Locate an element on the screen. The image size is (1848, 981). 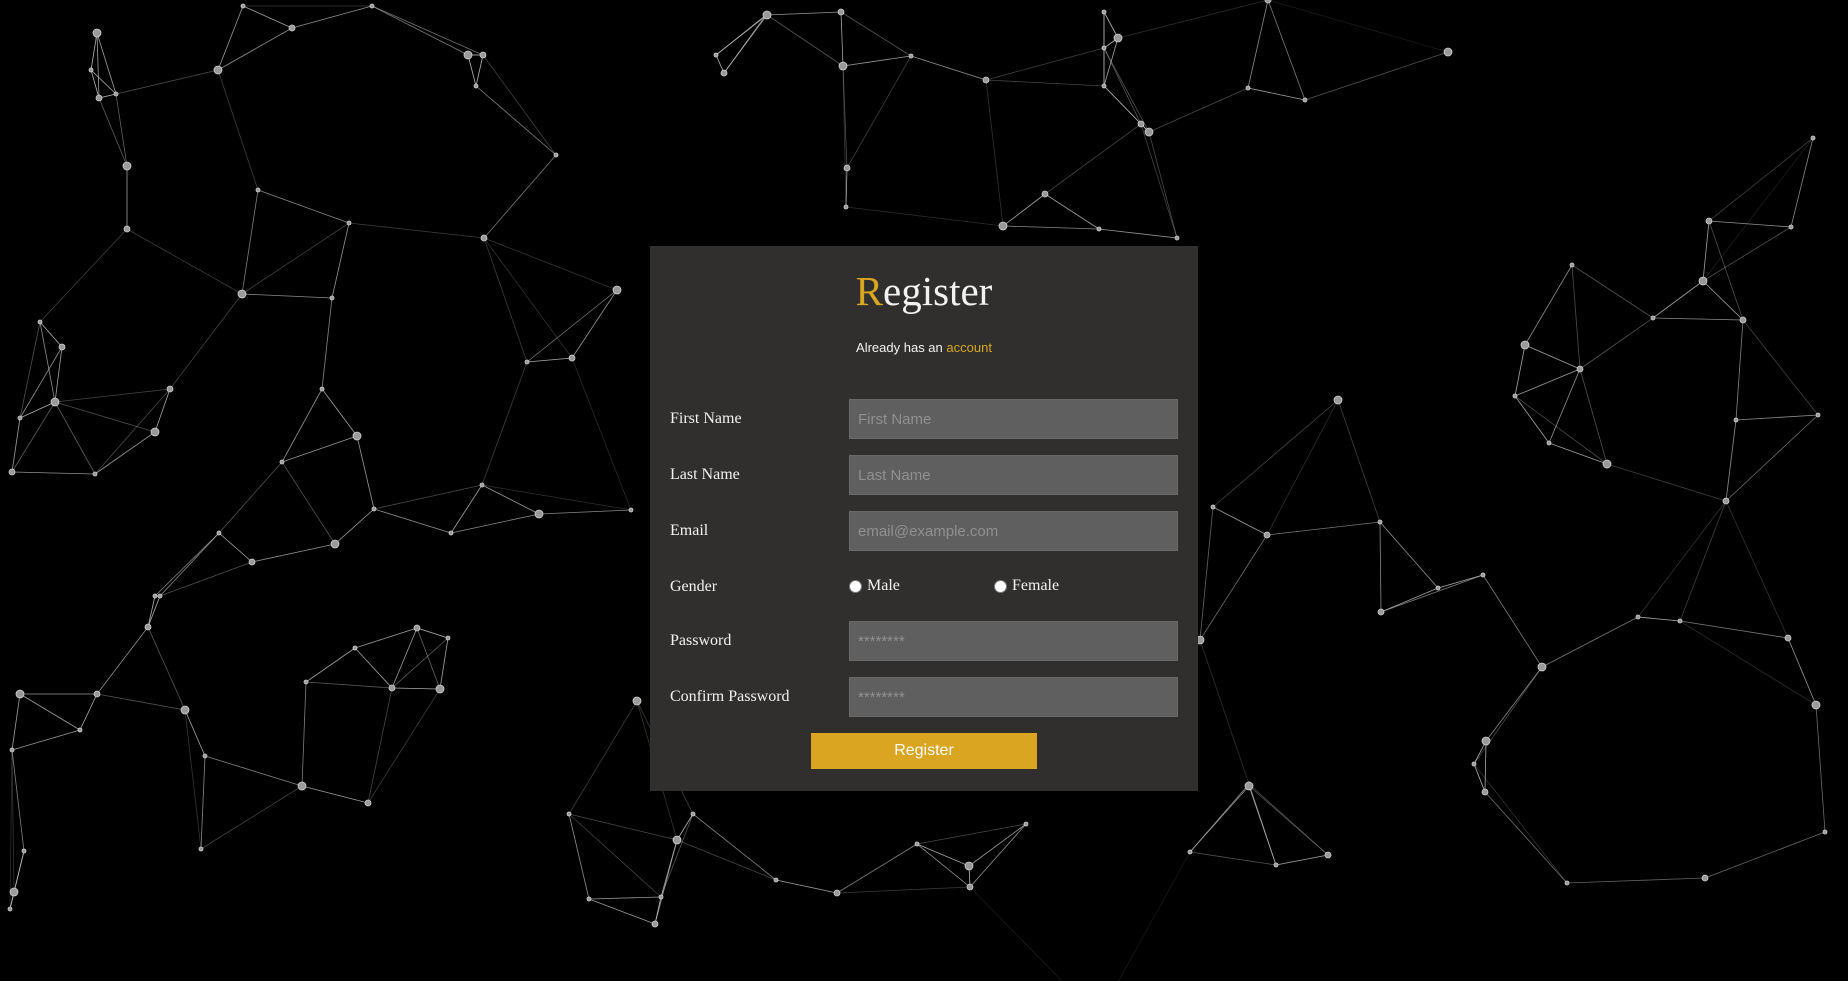
login-prompt: Already has an account is located at coordinates (924, 347).